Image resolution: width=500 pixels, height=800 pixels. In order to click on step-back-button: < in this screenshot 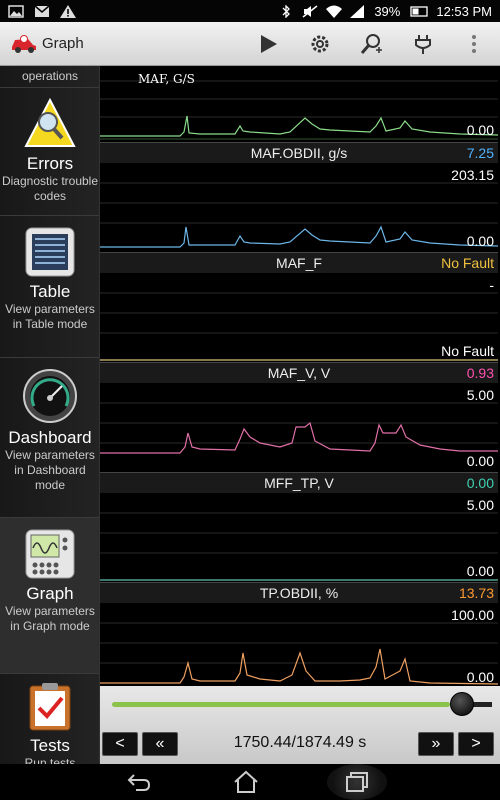, I will do `click(120, 744)`.